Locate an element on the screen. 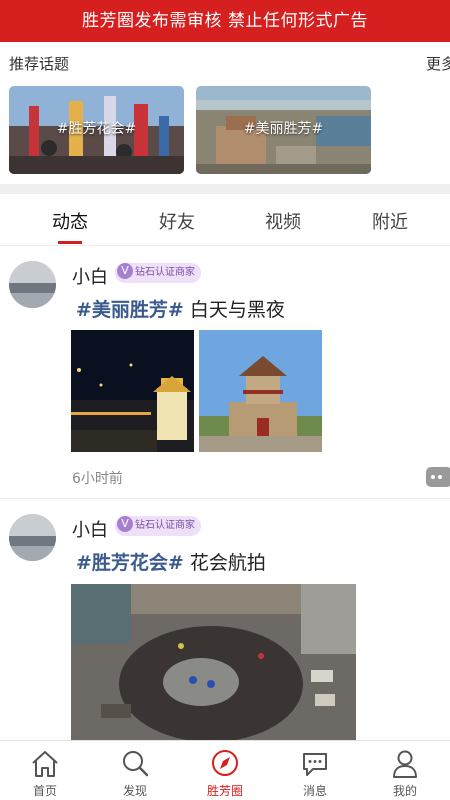  topic-card-huahui: #胜芳花会# is located at coordinates (96, 130).